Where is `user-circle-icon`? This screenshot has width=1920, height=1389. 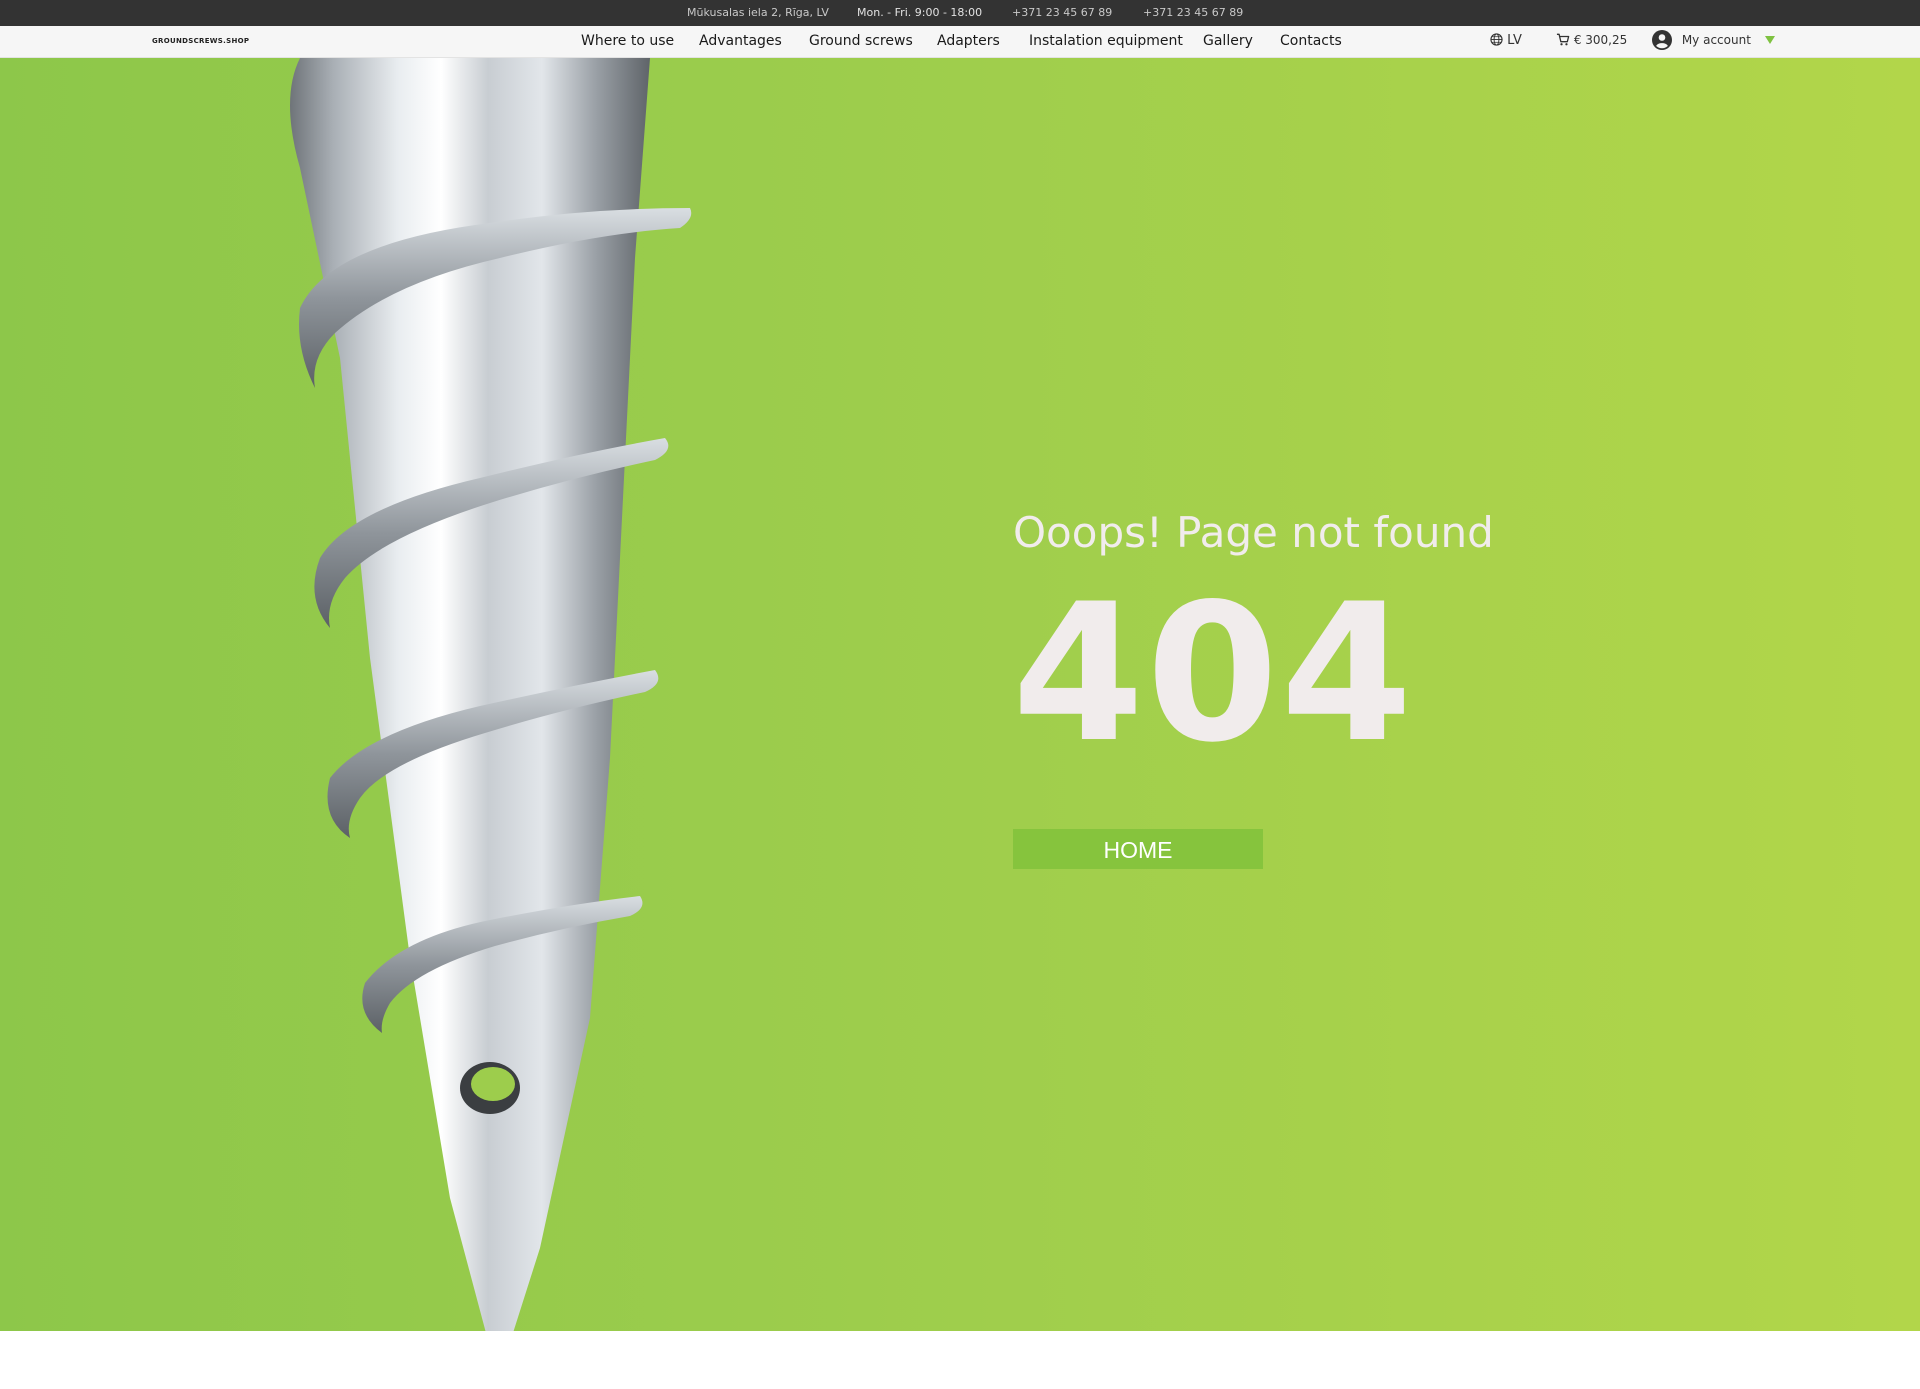
user-circle-icon is located at coordinates (1662, 40).